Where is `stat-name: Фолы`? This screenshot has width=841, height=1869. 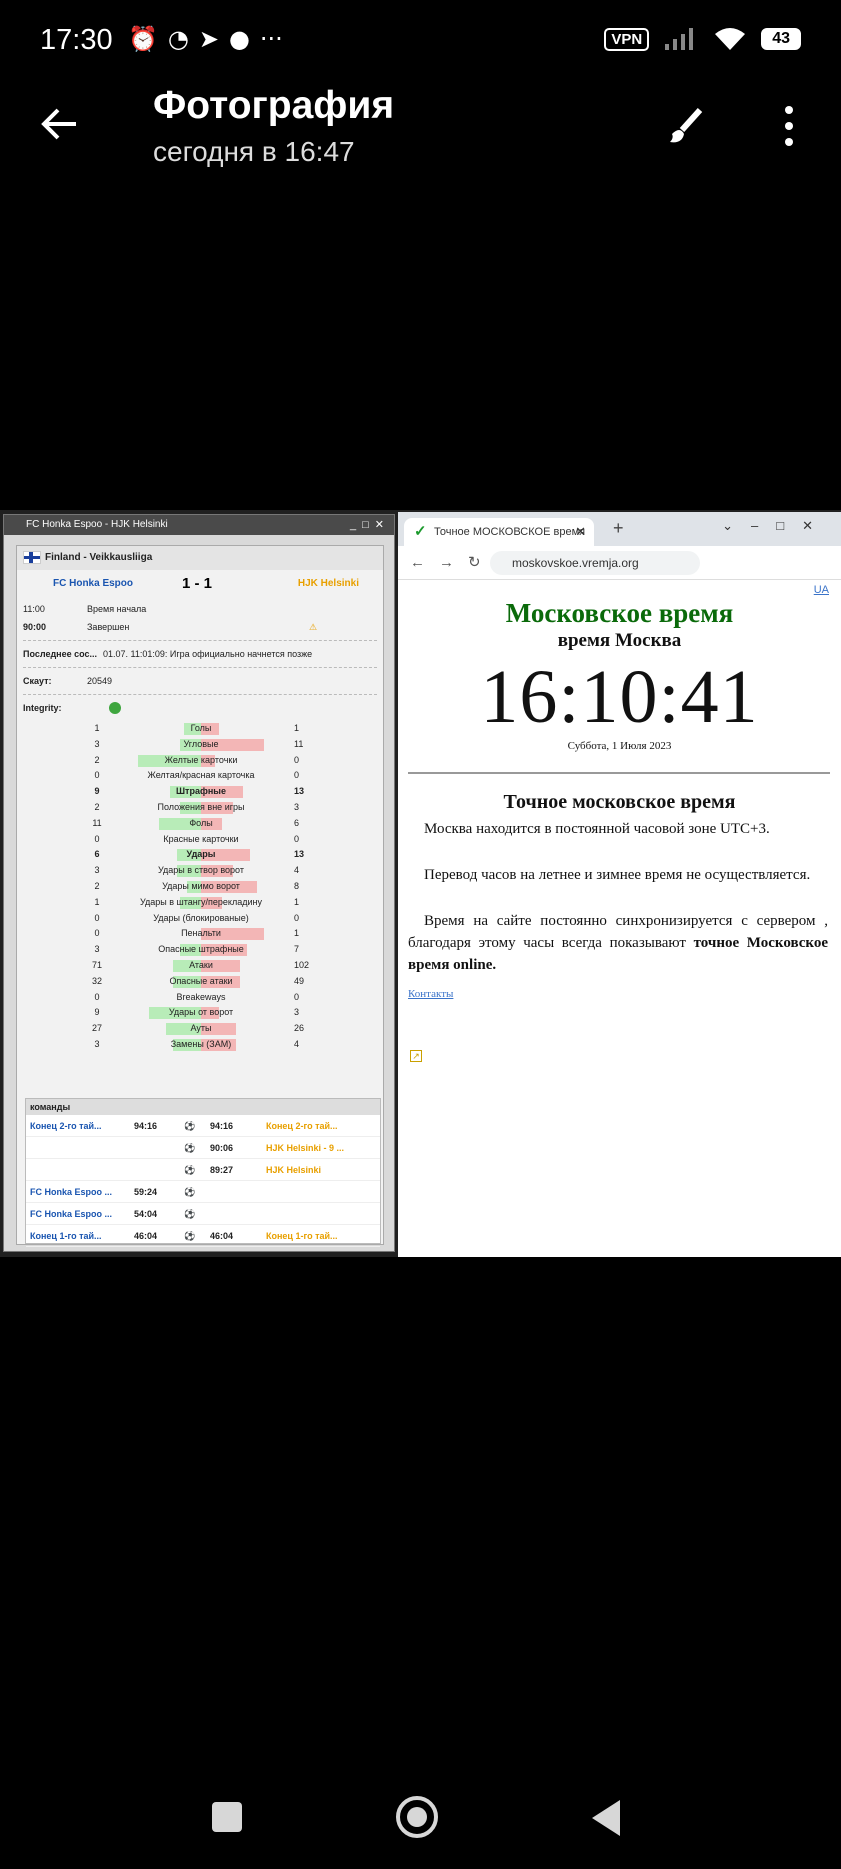 stat-name: Фолы is located at coordinates (201, 822).